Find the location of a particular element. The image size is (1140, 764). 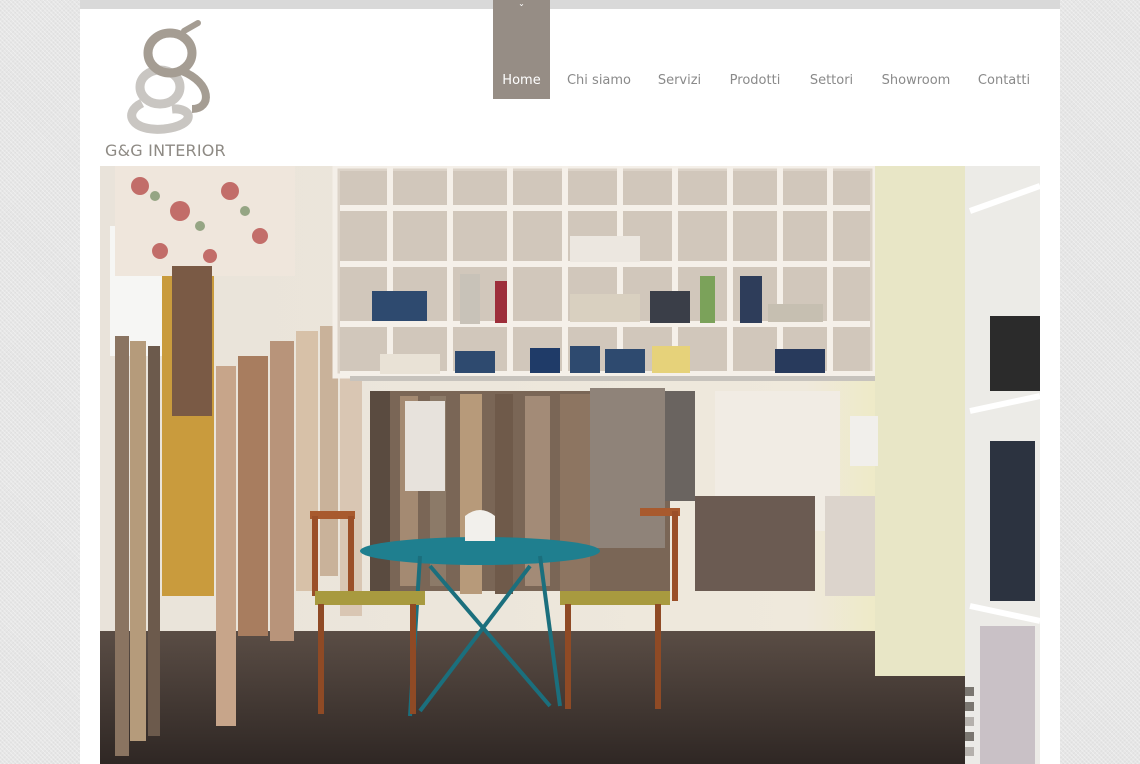

slider-pagination is located at coordinates (971, 724).